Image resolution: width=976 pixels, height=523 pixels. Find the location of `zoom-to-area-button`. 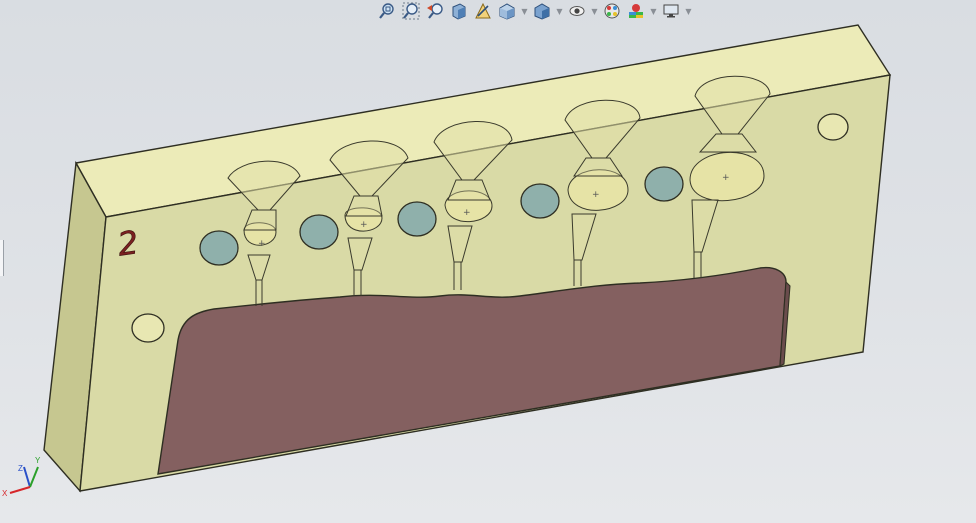

zoom-to-area-button is located at coordinates (411, 11).